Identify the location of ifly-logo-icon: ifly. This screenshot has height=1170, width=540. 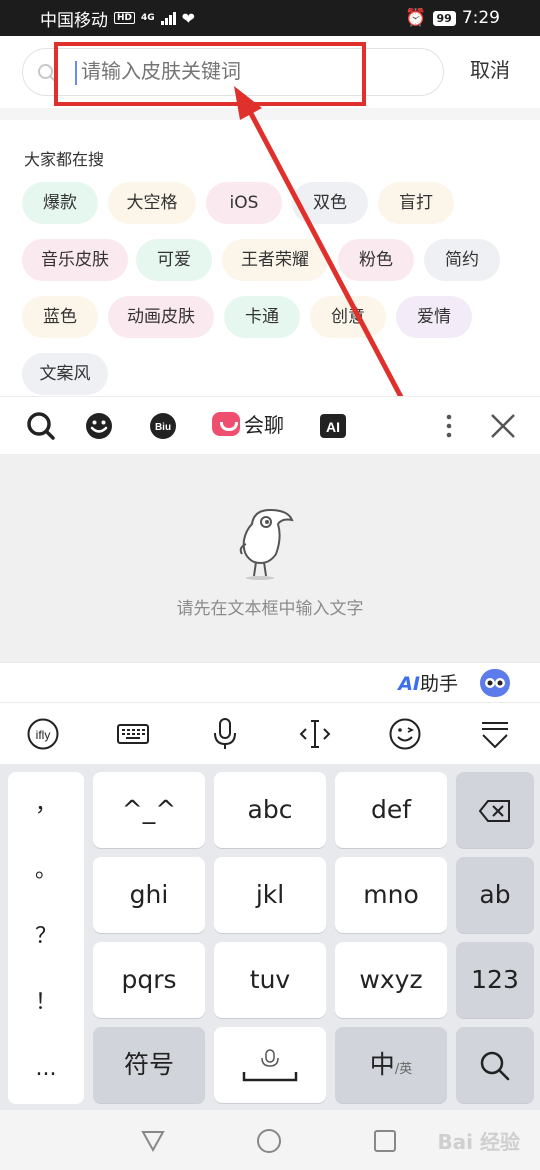
(43, 734).